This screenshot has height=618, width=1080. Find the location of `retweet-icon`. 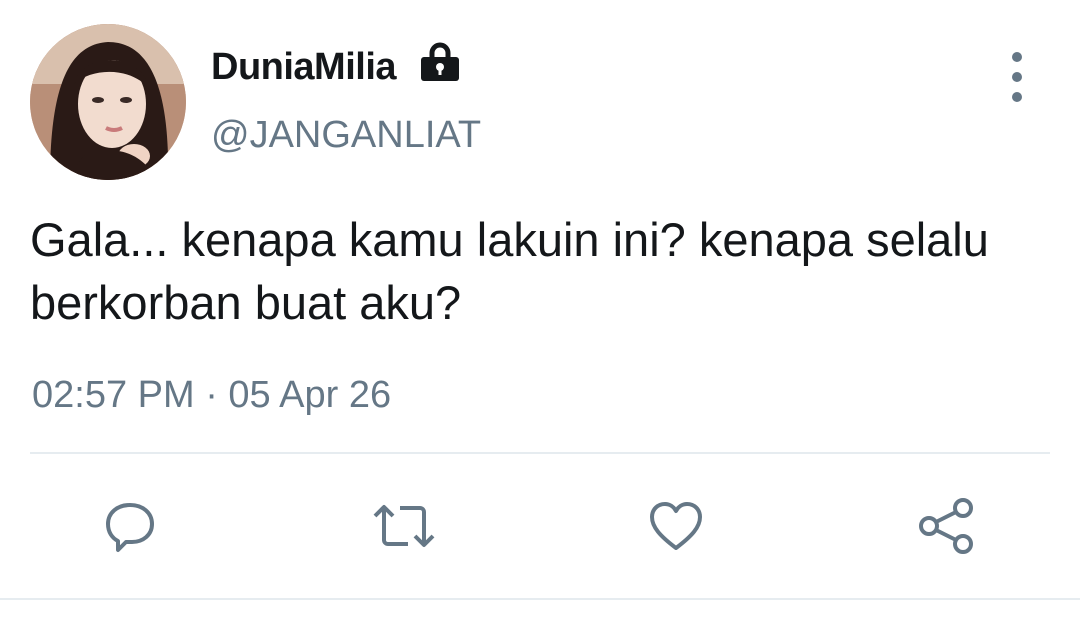

retweet-icon is located at coordinates (404, 526).